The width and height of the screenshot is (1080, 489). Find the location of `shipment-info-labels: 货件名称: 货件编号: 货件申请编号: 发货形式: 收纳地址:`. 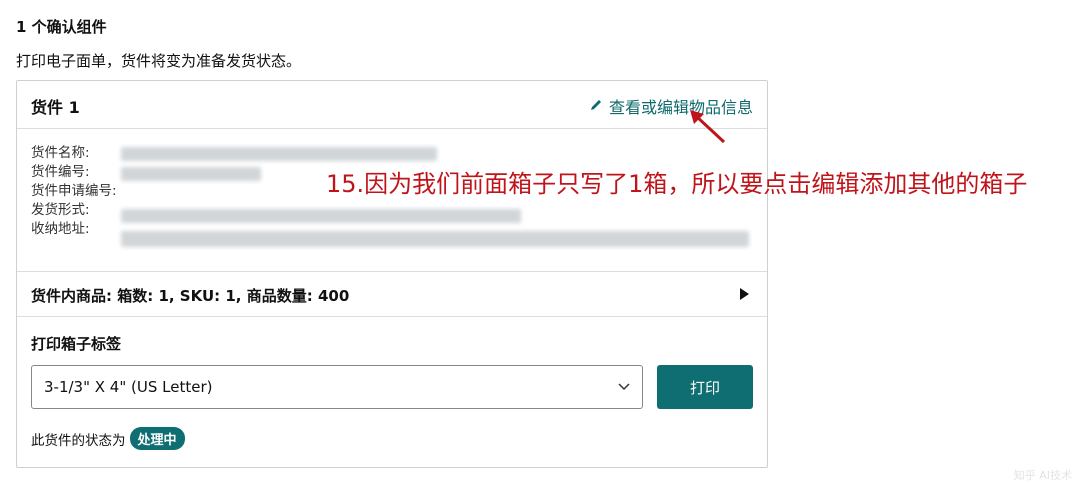

shipment-info-labels: 货件名称: 货件编号: 货件申请编号: 发货形式: 收纳地址: is located at coordinates (74, 191).